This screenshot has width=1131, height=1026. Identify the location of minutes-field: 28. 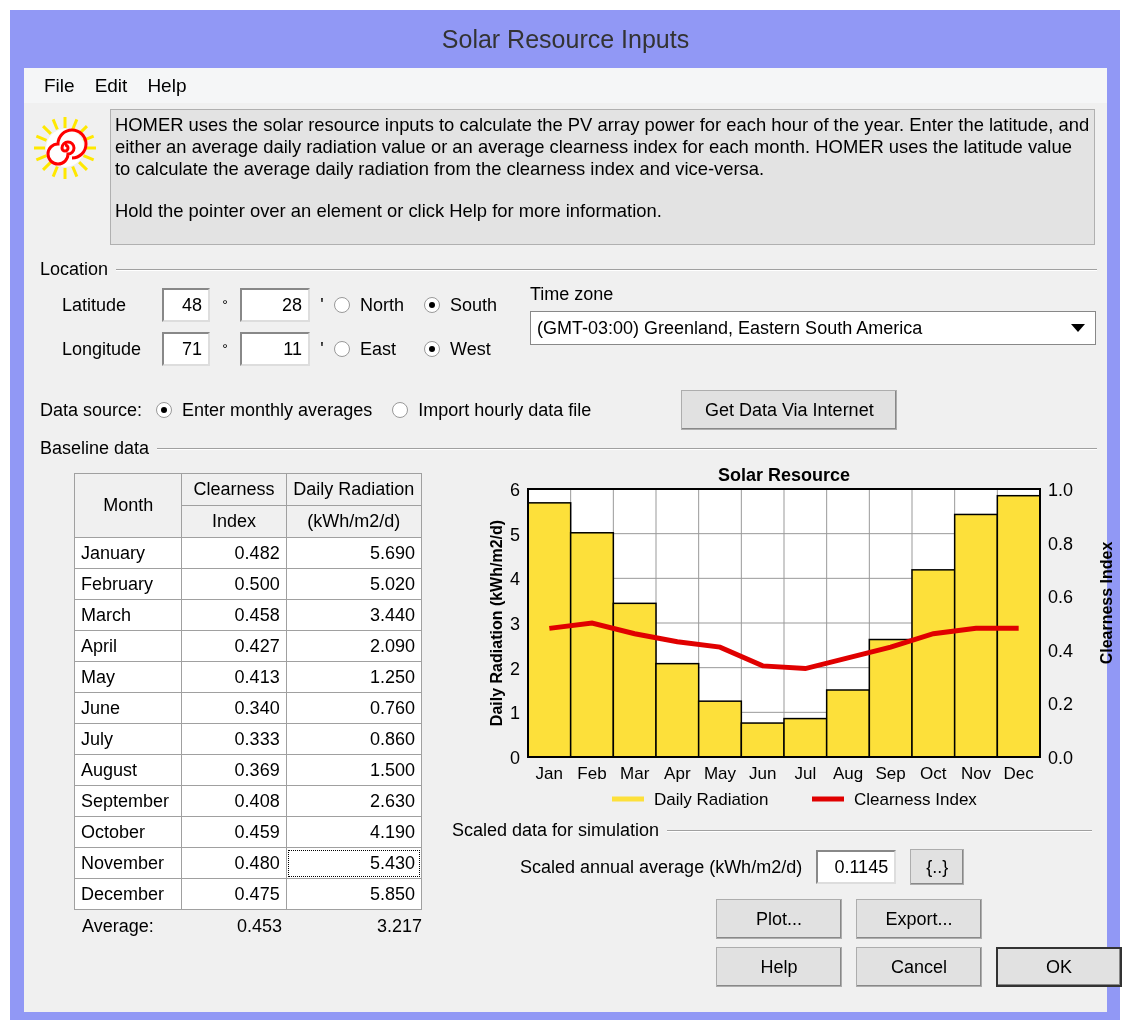
(275, 305).